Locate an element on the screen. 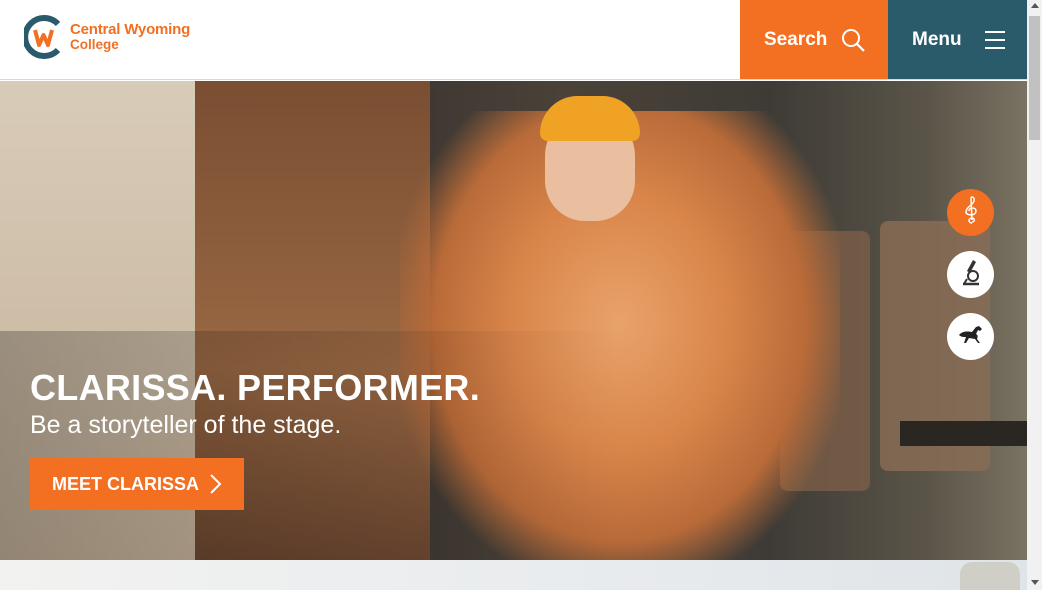 Image resolution: width=1042 pixels, height=590 pixels. search-button: Search is located at coordinates (814, 39).